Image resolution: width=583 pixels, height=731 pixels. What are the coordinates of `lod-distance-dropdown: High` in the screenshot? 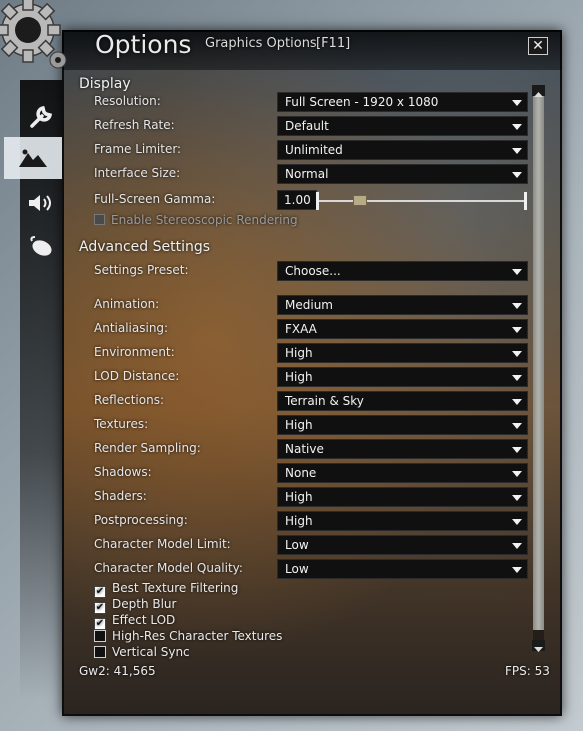 It's located at (402, 377).